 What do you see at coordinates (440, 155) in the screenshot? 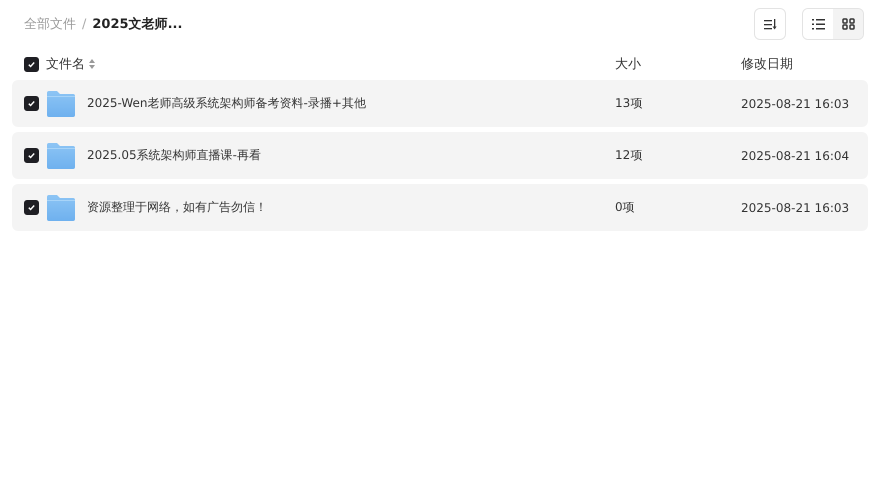
I see `file-row: 2025.05系统架构师直播课-再看 12项 2025-08-21 16:04` at bounding box center [440, 155].